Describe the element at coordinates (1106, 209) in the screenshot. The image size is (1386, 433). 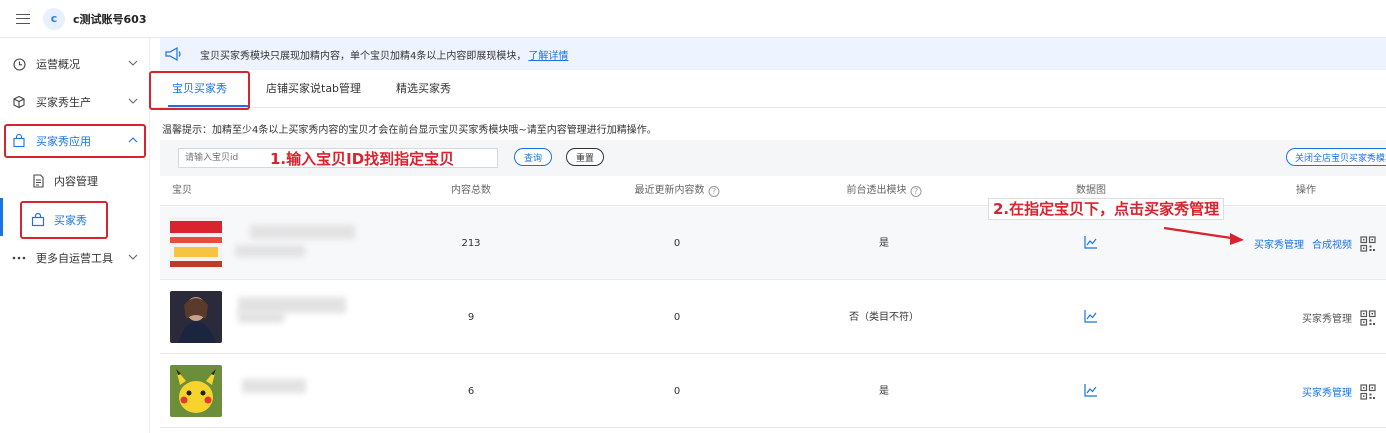
I see `annotation-step2: 2.在指定宝贝下，点击买家秀管理` at that location.